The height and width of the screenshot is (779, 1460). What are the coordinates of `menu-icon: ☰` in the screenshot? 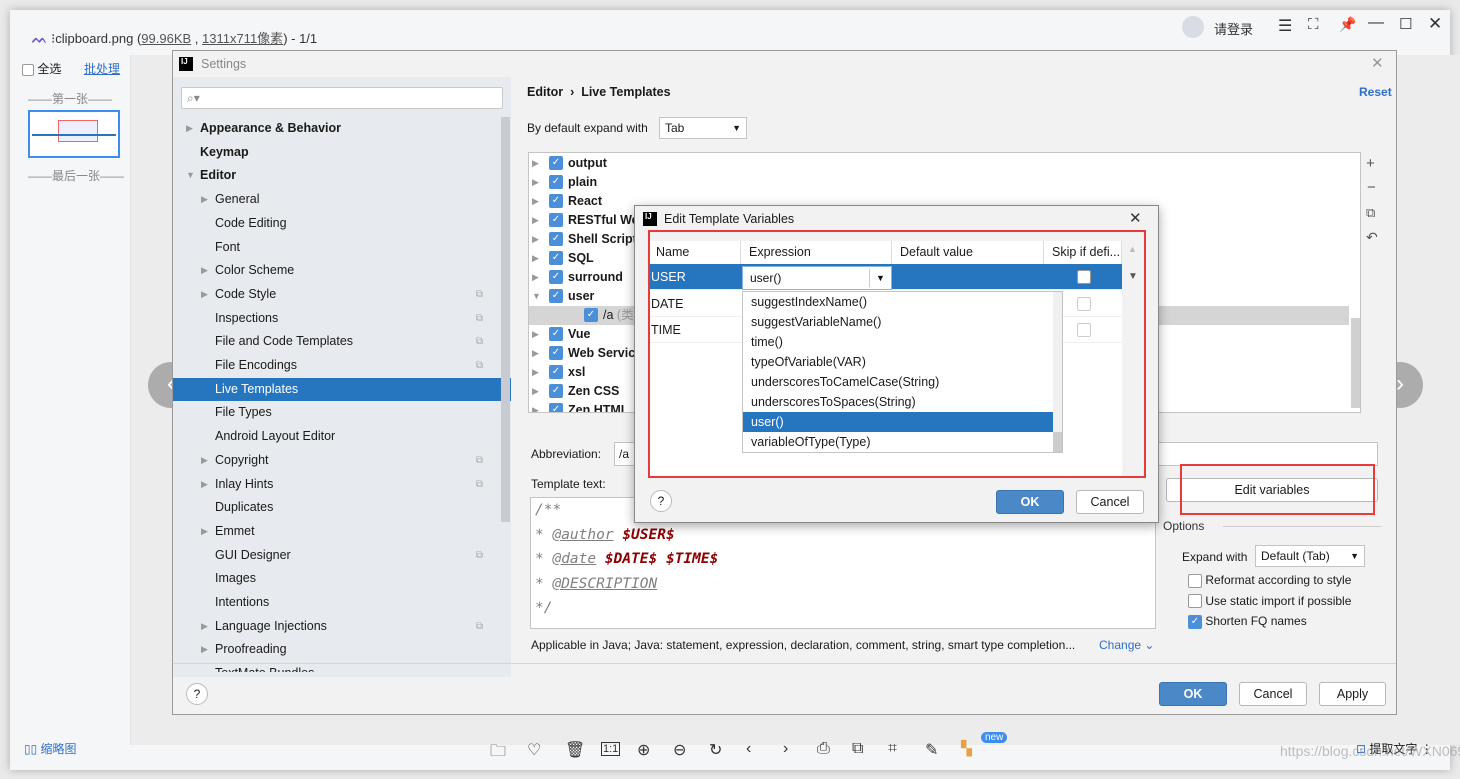 It's located at (1285, 26).